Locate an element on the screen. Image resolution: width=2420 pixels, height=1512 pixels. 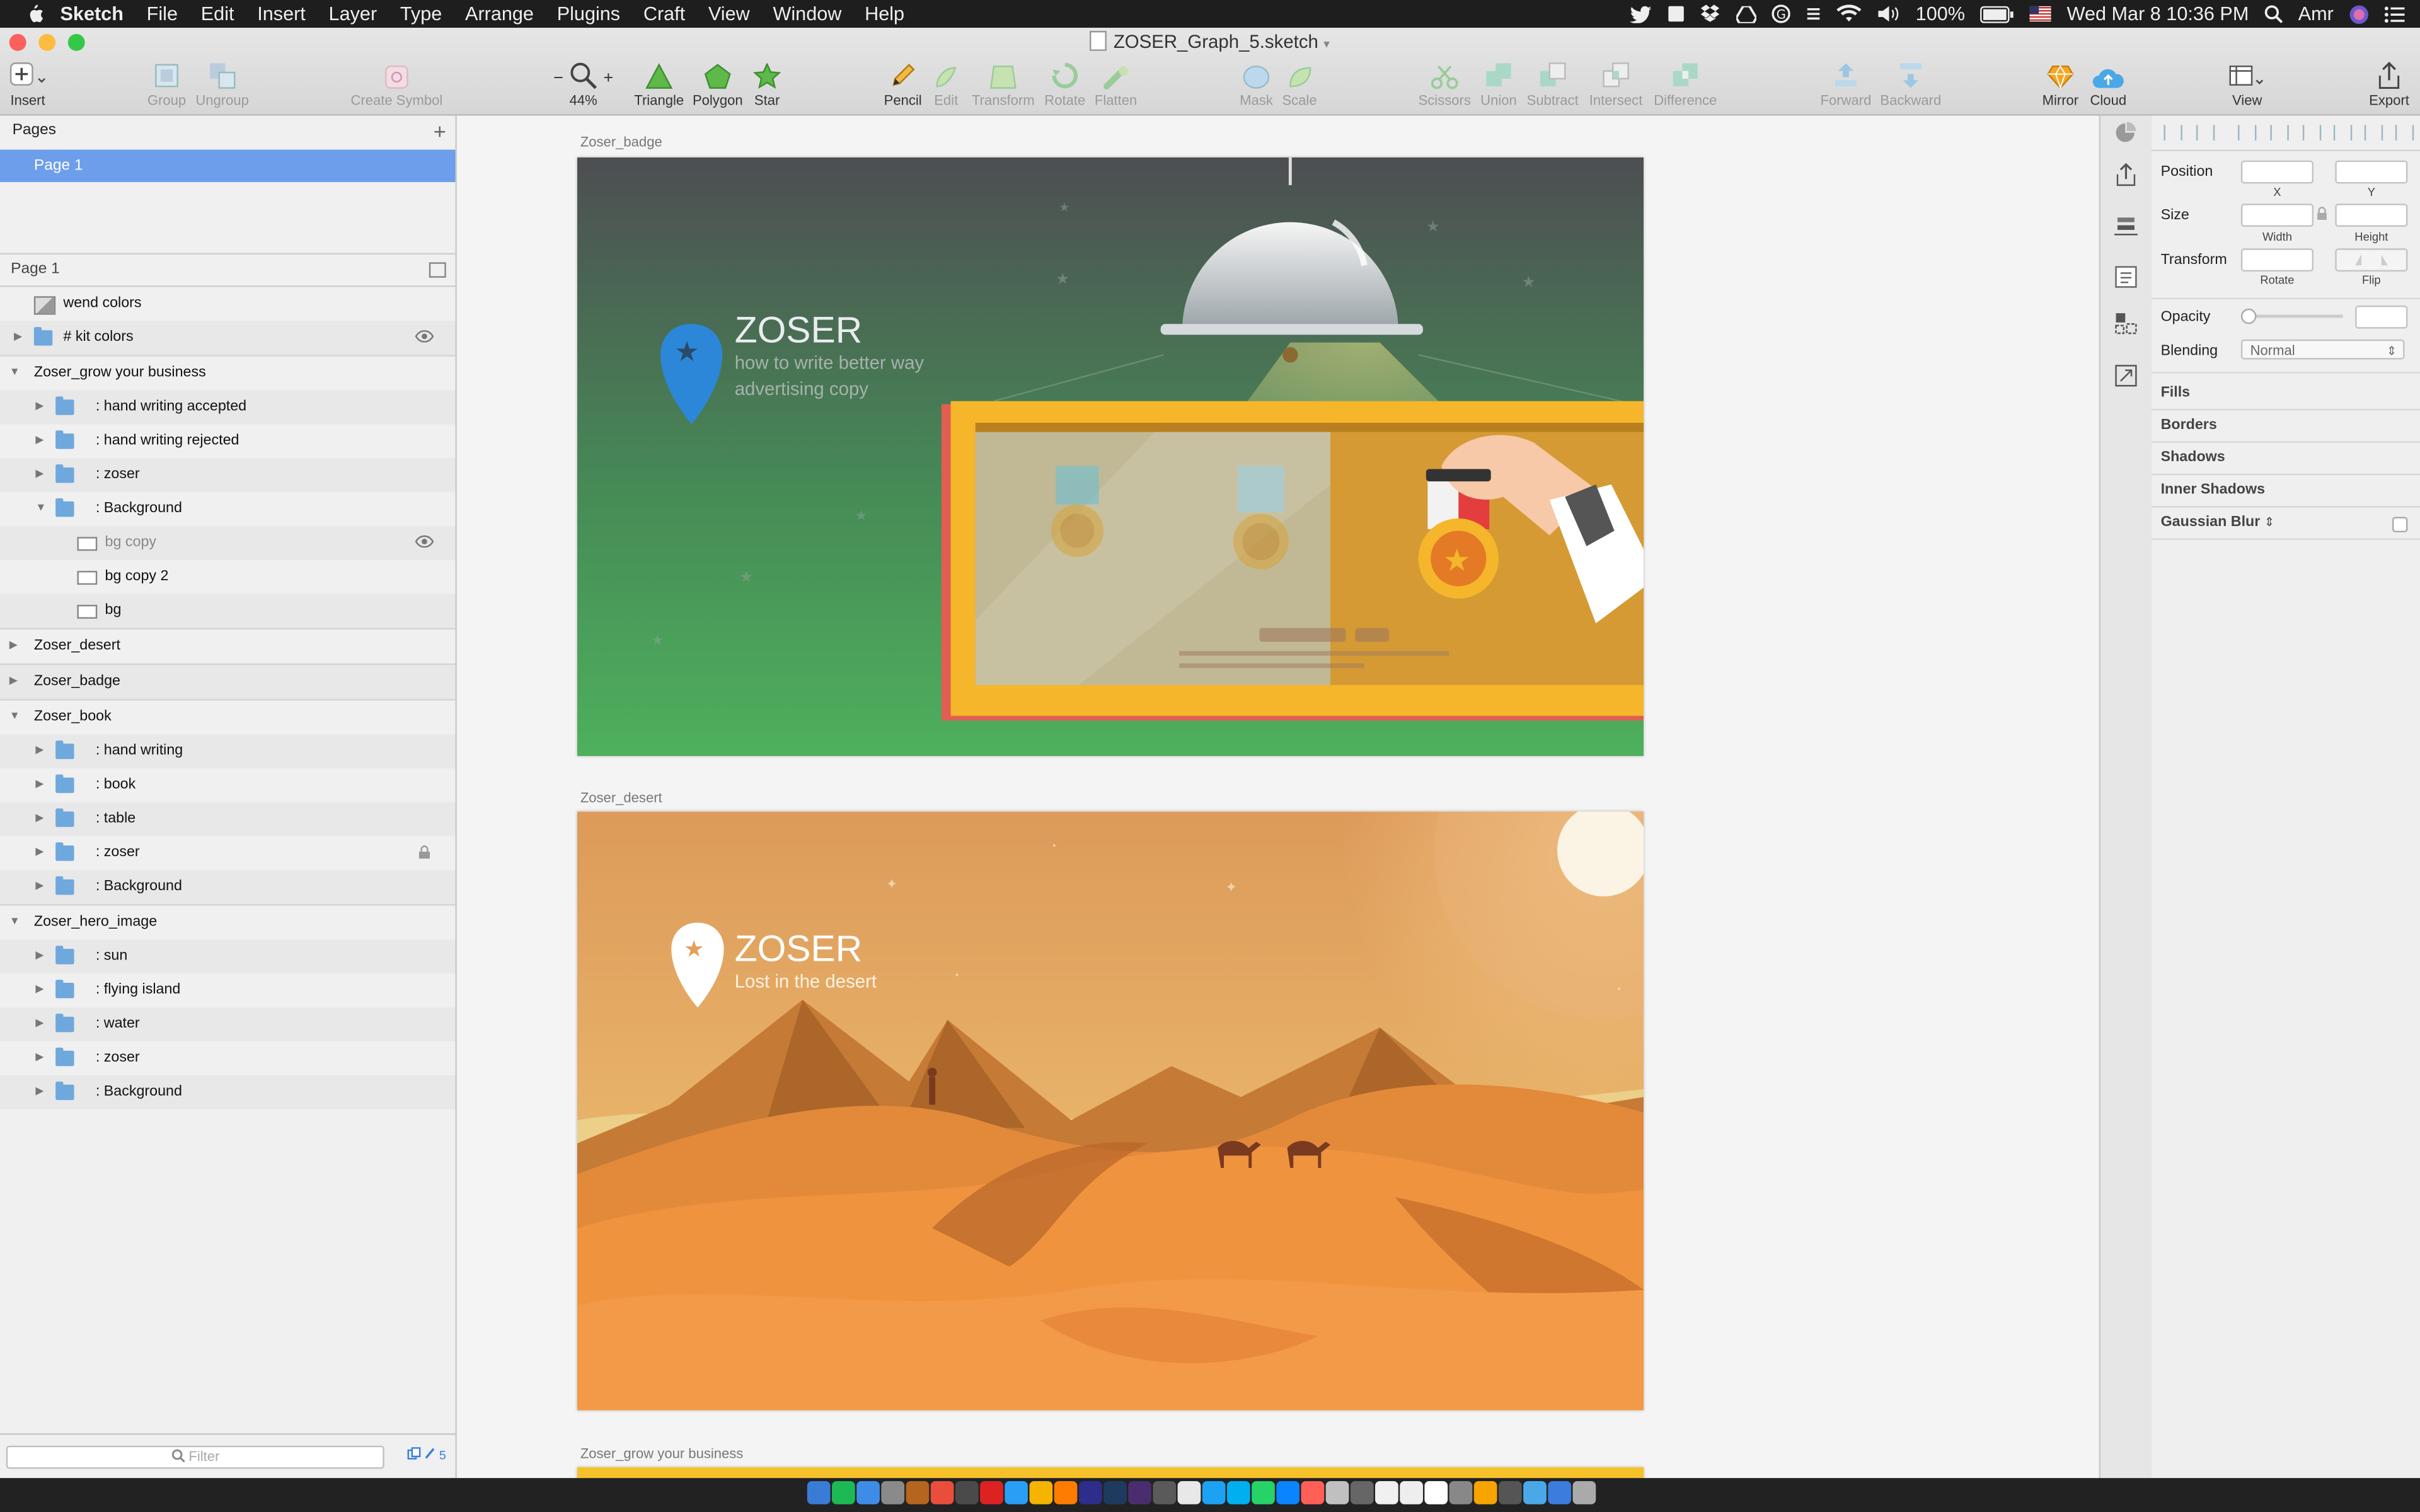
visibility-eye-icon is located at coordinates (425, 541).